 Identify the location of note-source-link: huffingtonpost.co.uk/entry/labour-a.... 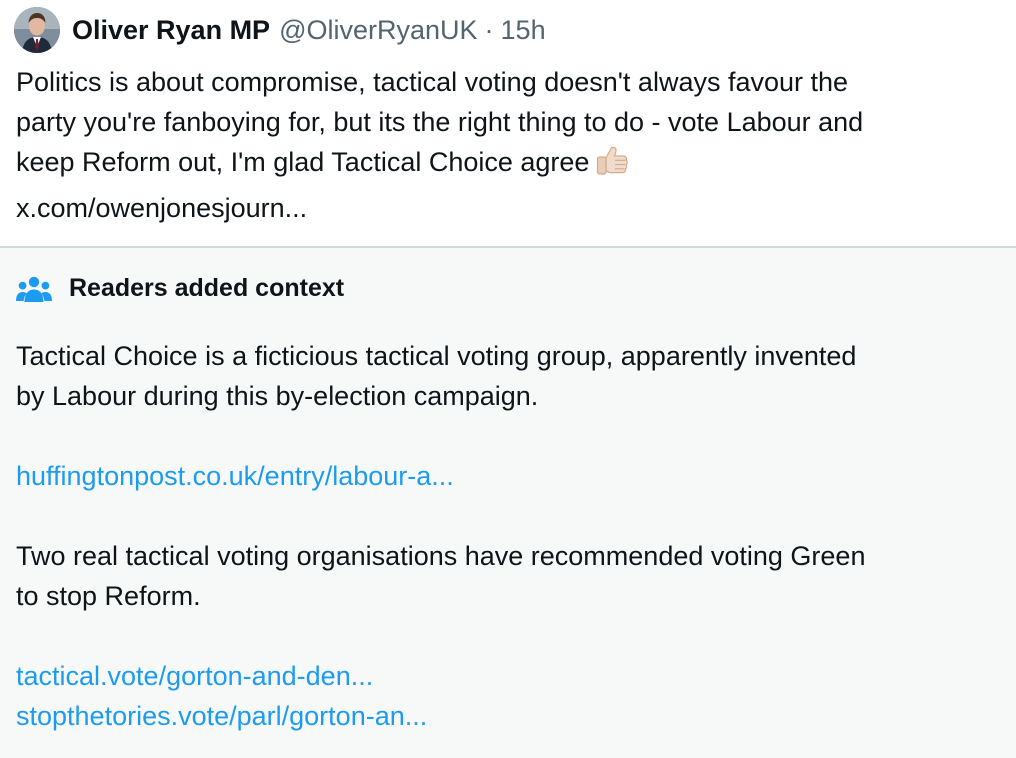
(235, 476).